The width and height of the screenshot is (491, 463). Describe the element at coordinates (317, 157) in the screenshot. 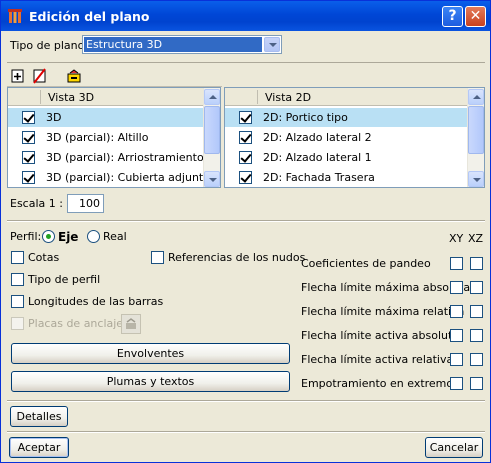

I see `list-item-label: 2D: Alzado lateral 1` at that location.